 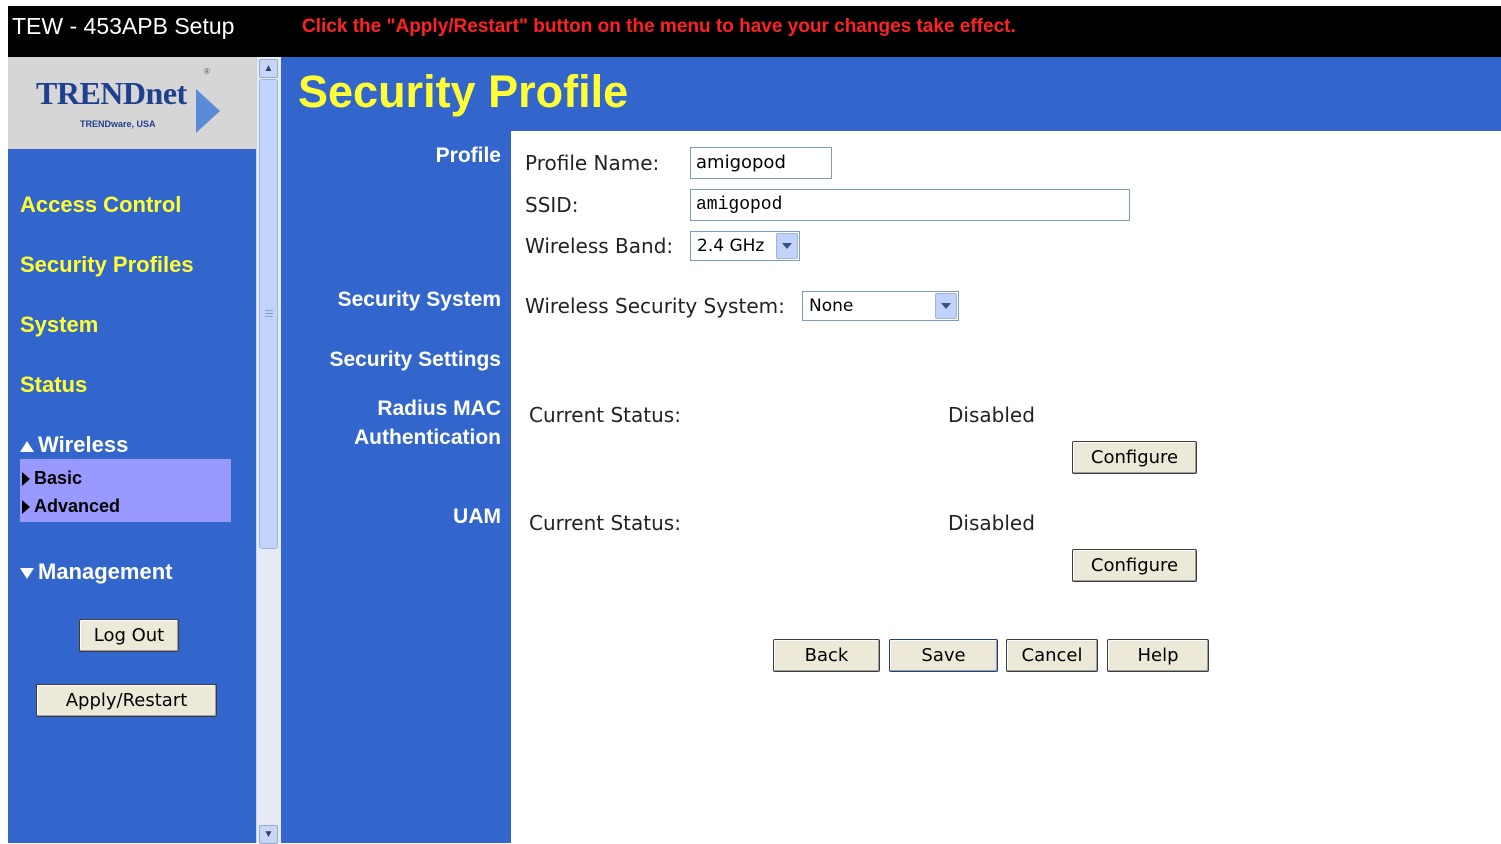 I want to click on section-label-profile: Profile, so click(x=468, y=155).